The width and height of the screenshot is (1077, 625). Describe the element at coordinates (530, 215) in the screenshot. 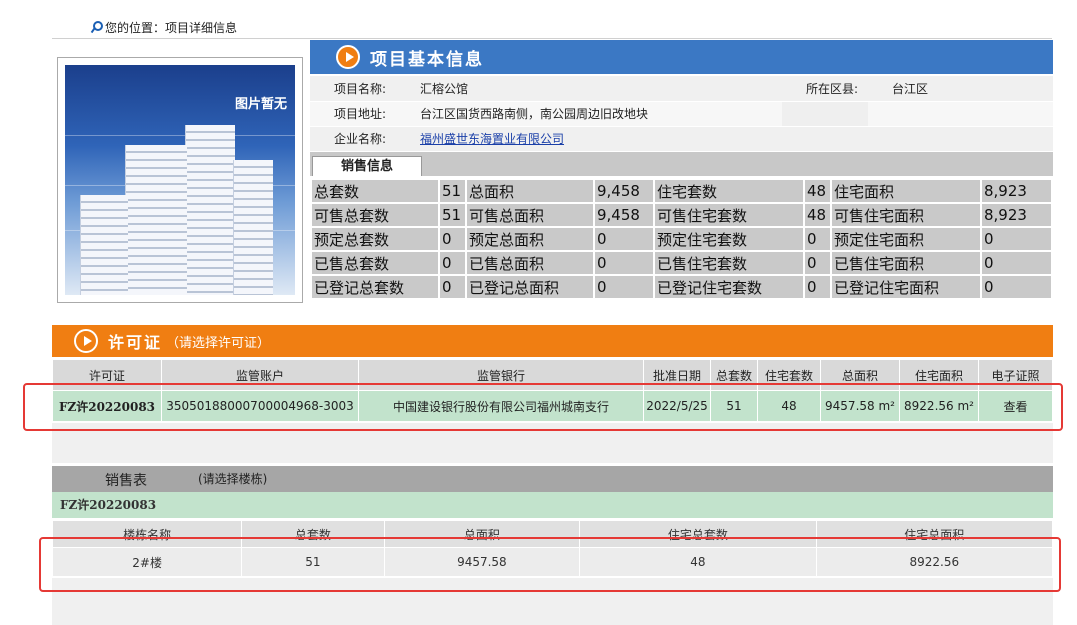

I see `stat-label: 可售总面积` at that location.